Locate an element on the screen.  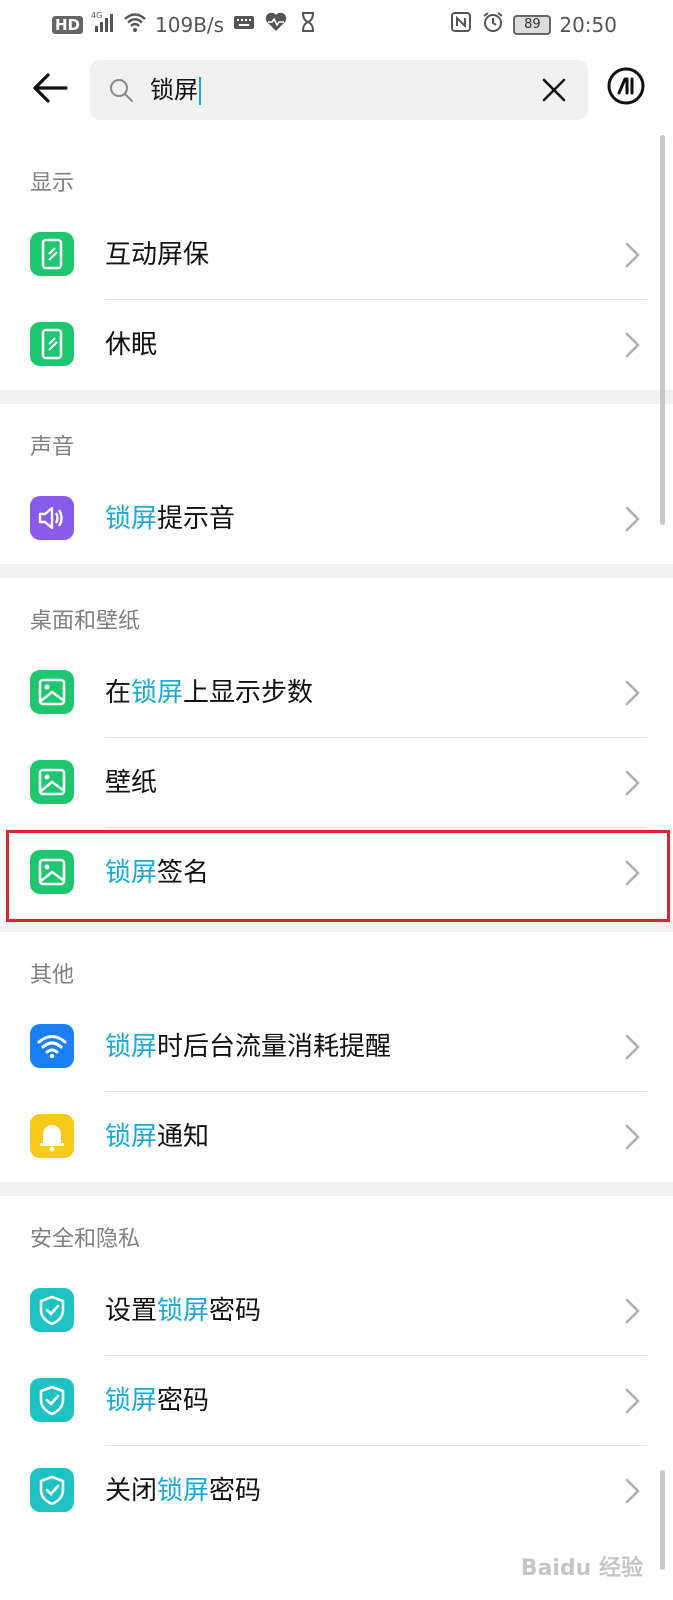
signal-icon: 4G is located at coordinates (103, 24).